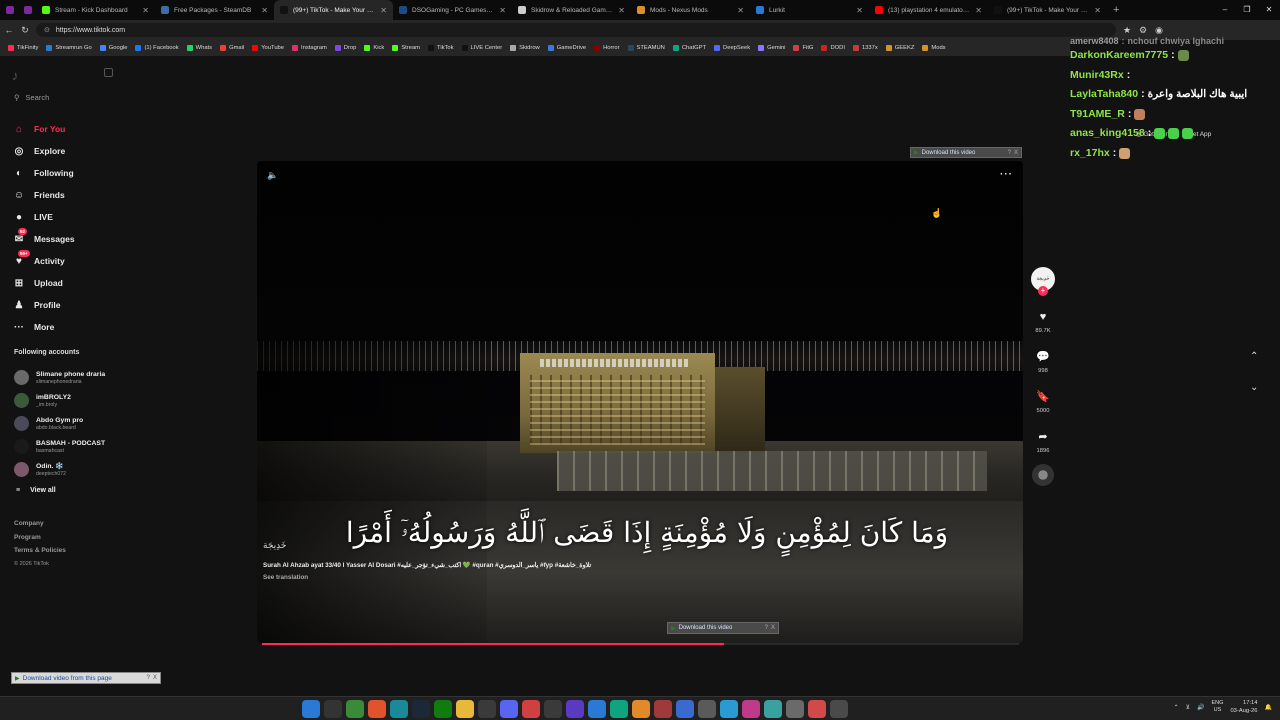 The width and height of the screenshot is (1280, 720). I want to click on site-info-icon: ⊙, so click(47, 30).